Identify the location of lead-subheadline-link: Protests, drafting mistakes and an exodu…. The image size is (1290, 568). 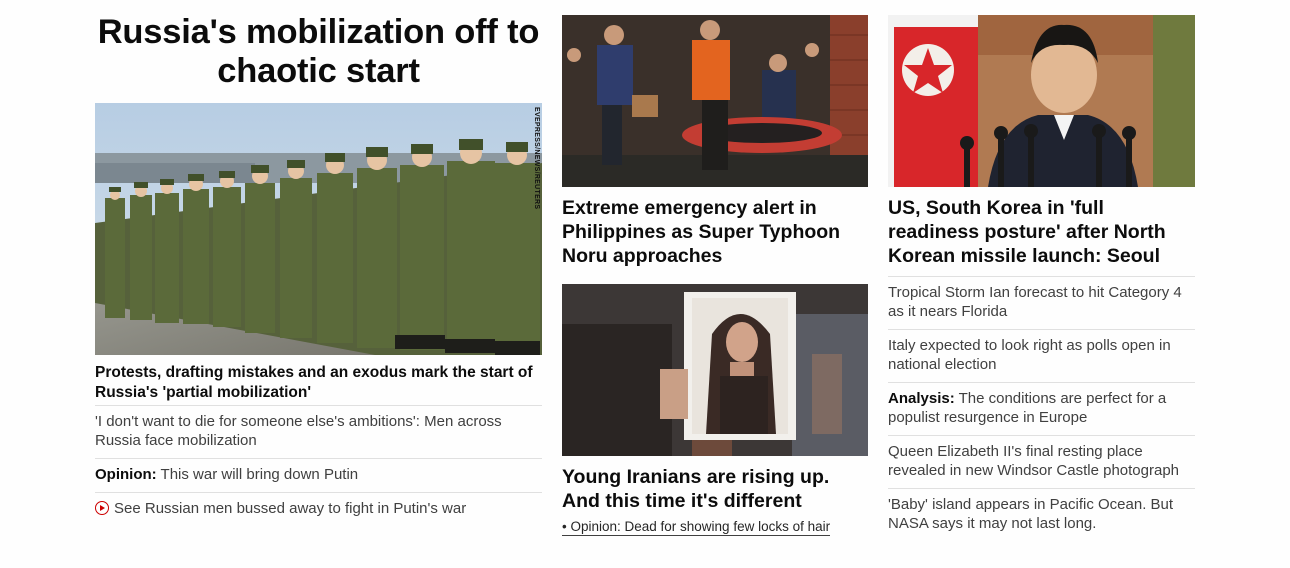
(318, 384).